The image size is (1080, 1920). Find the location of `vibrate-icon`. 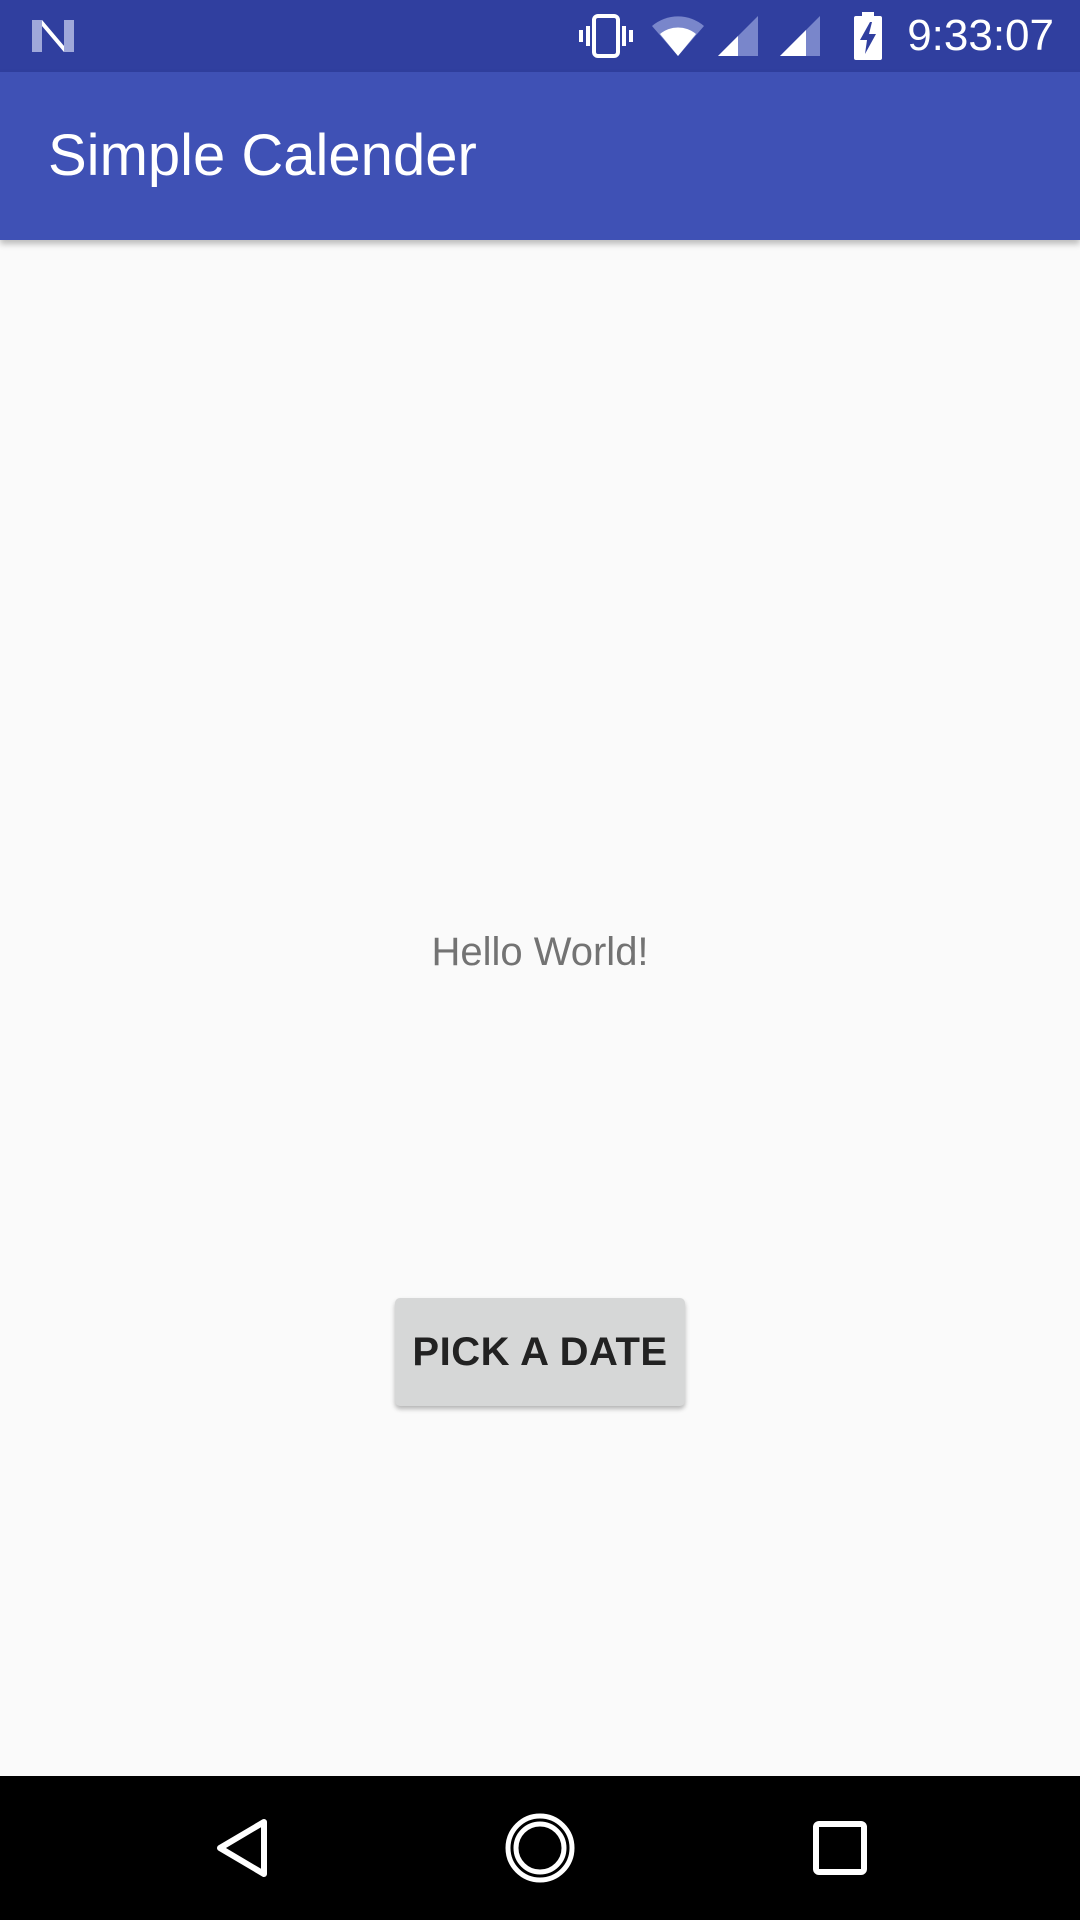

vibrate-icon is located at coordinates (606, 36).